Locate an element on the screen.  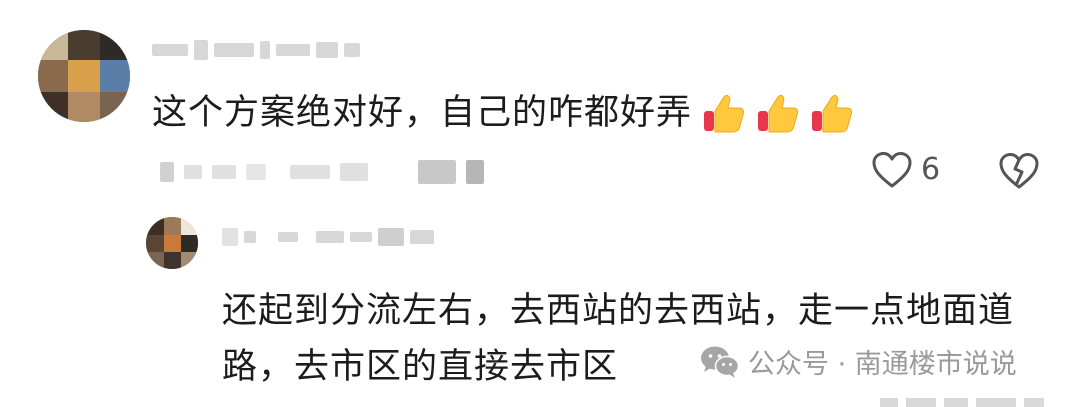
comment-meta-blurred is located at coordinates (322, 172).